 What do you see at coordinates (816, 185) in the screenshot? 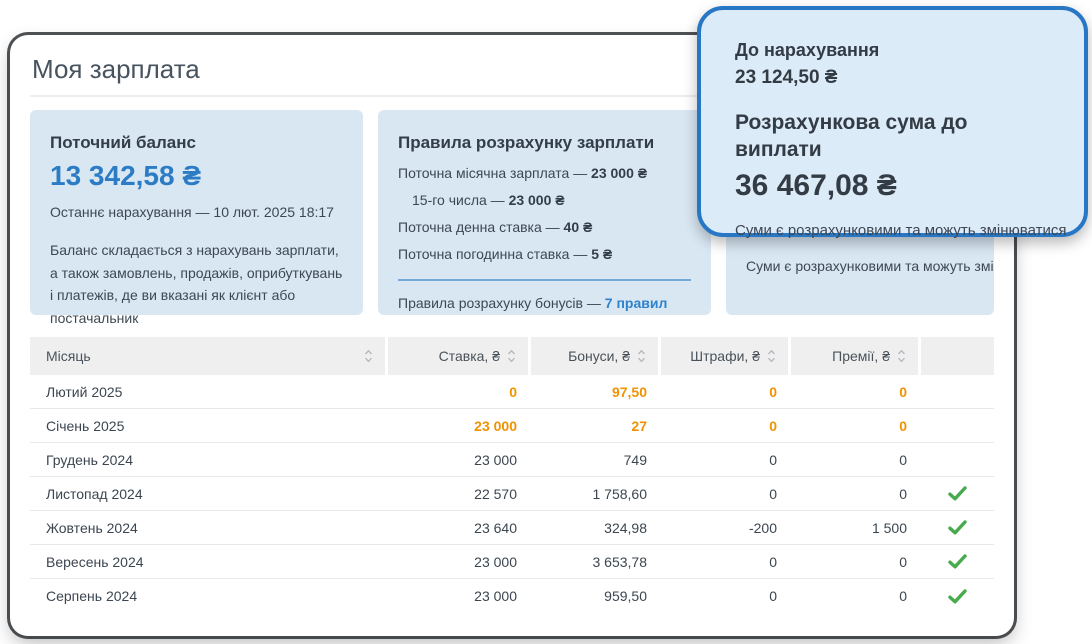
I see `popup-payout-amount: 36 467,08 ₴` at bounding box center [816, 185].